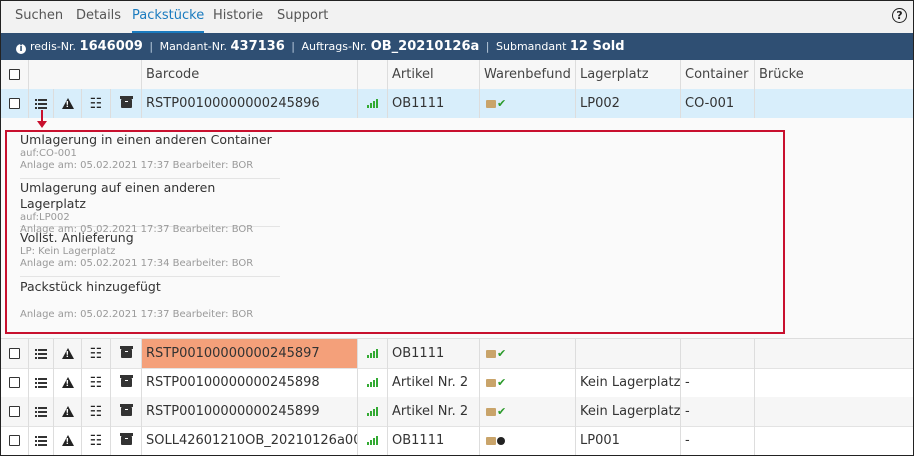  What do you see at coordinates (53, 46) in the screenshot?
I see `redis-label: redis-Nr.` at bounding box center [53, 46].